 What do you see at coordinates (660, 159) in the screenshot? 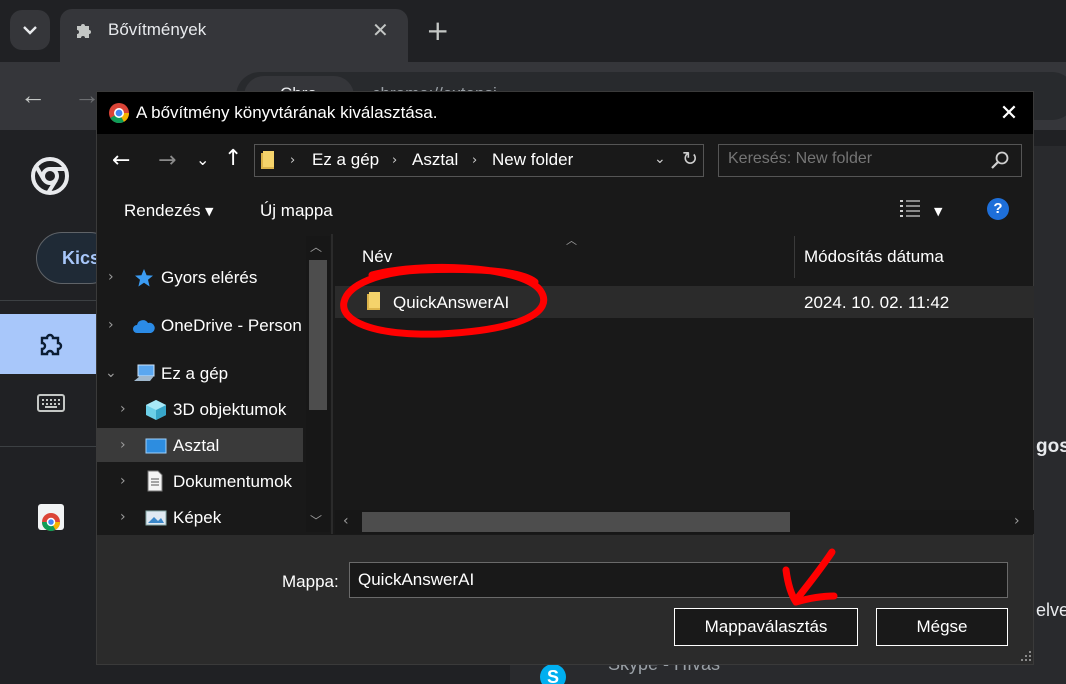
I see `address-dropdown-chevron-icon: ⌄` at bounding box center [660, 159].